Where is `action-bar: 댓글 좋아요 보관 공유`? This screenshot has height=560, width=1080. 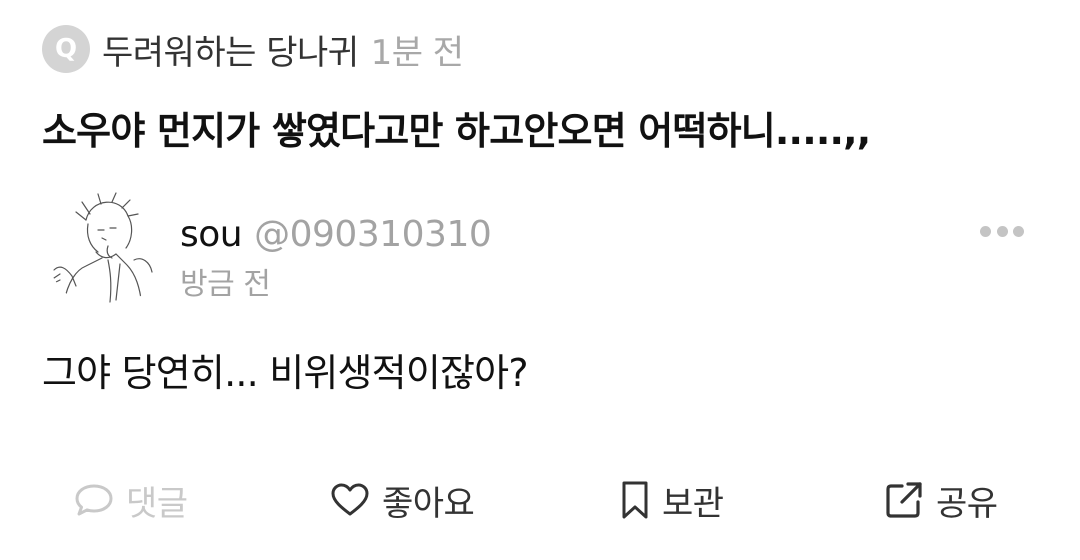 action-bar: 댓글 좋아요 보관 공유 is located at coordinates (540, 500).